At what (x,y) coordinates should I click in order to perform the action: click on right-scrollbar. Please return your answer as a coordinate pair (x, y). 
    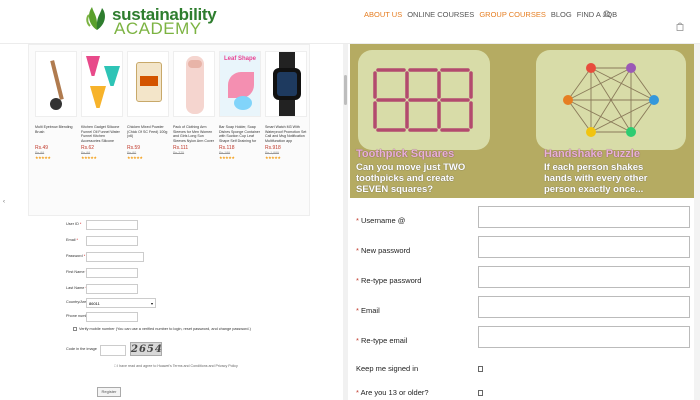
    Looking at the image, I should click on (697, 222).